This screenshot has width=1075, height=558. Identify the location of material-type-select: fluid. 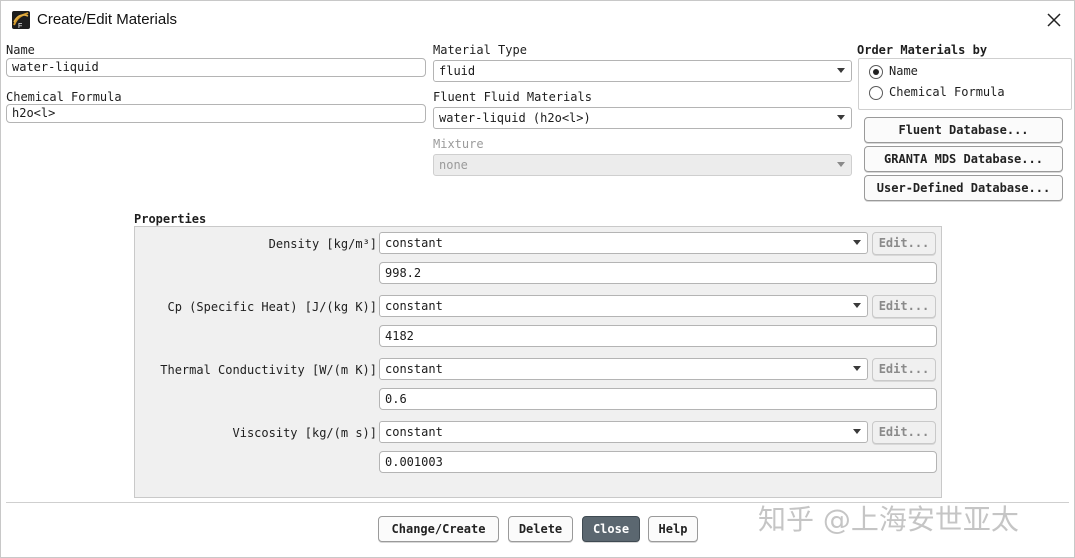
(642, 71).